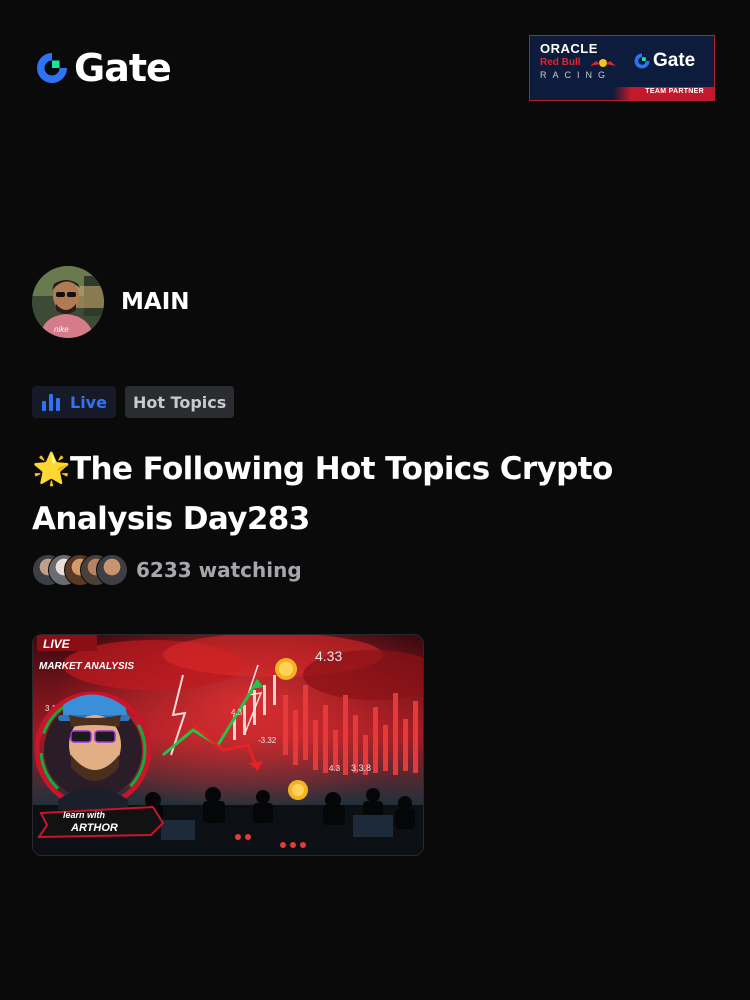  I want to click on team-partner-strip: TEAM PARTNER, so click(622, 93).